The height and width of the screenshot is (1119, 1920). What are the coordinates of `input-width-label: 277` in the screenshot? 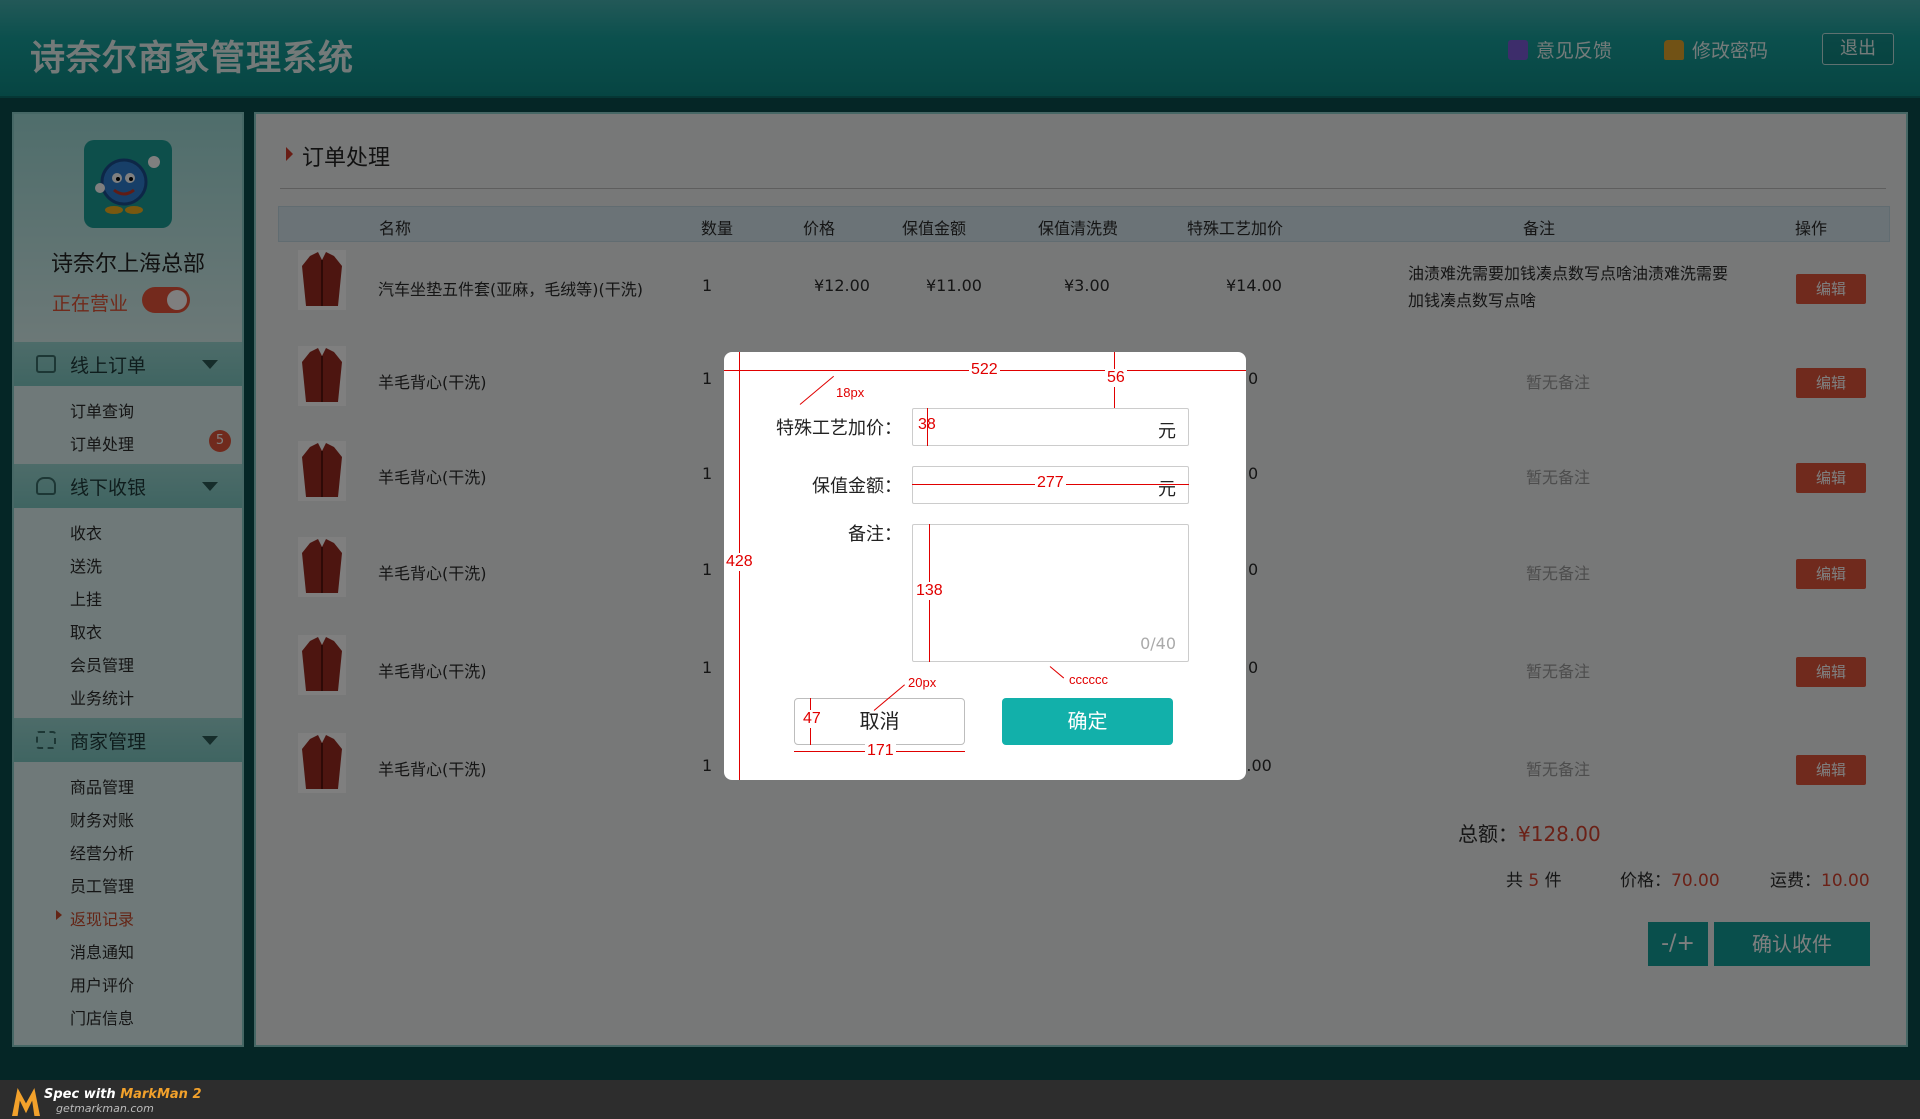 It's located at (1050, 483).